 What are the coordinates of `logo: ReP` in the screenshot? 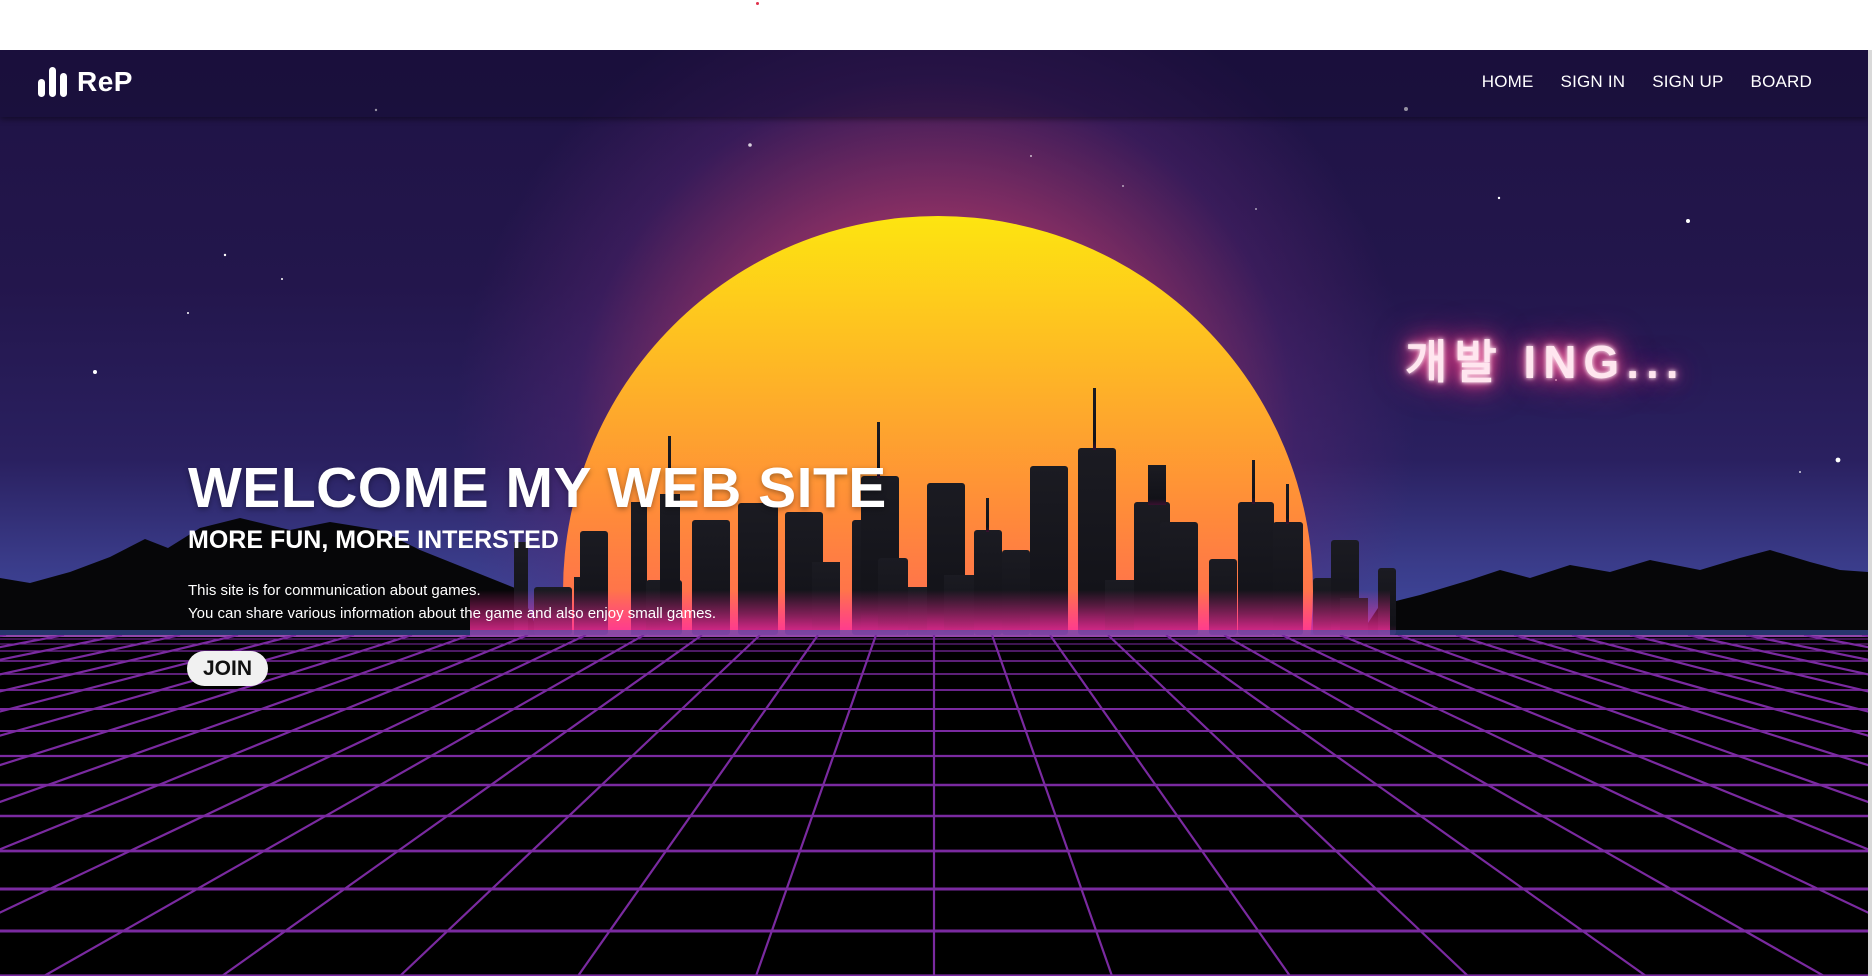 It's located at (85, 82).